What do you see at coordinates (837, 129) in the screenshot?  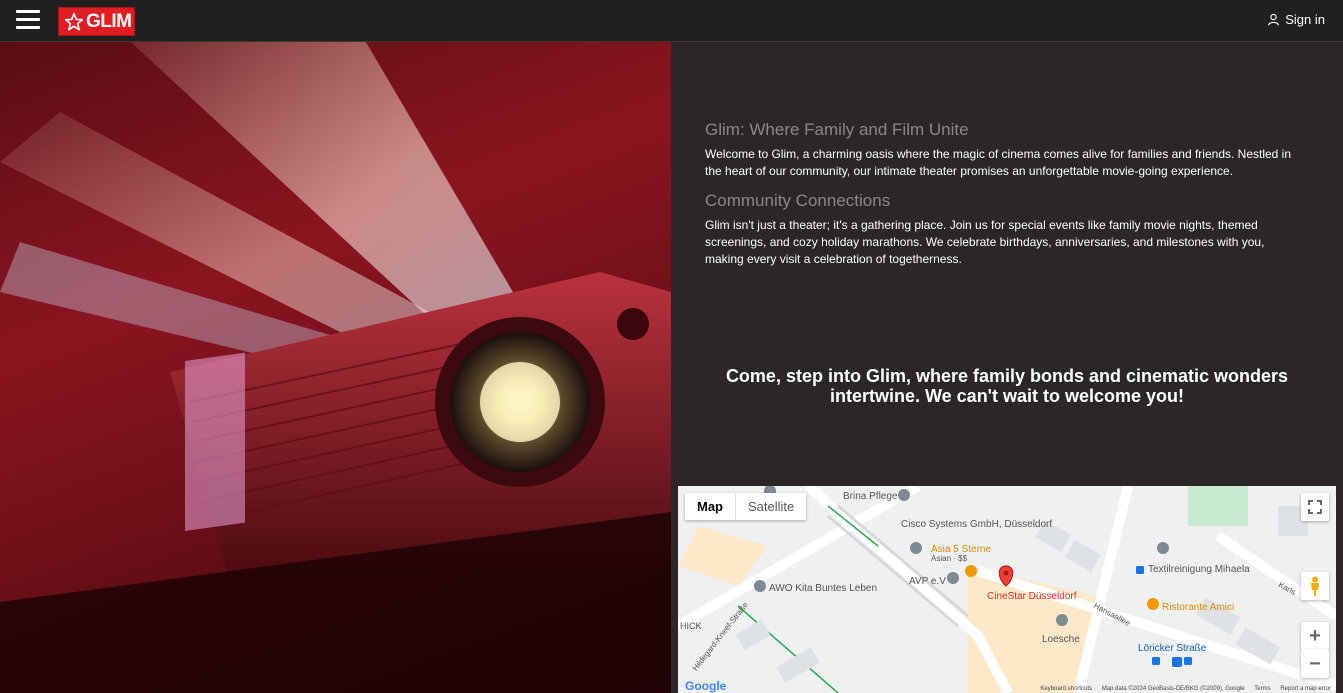 I see `section-title: Glim: Where Family and Film Unite` at bounding box center [837, 129].